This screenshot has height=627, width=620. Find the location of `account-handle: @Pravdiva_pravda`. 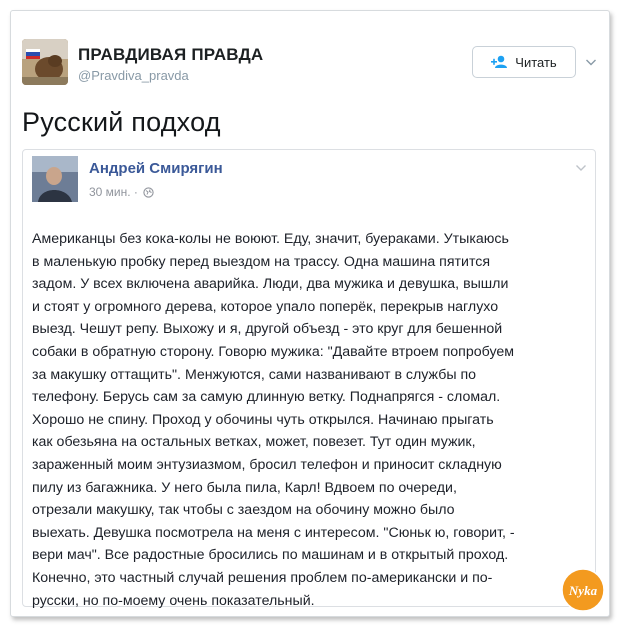

account-handle: @Pravdiva_pravda is located at coordinates (133, 75).